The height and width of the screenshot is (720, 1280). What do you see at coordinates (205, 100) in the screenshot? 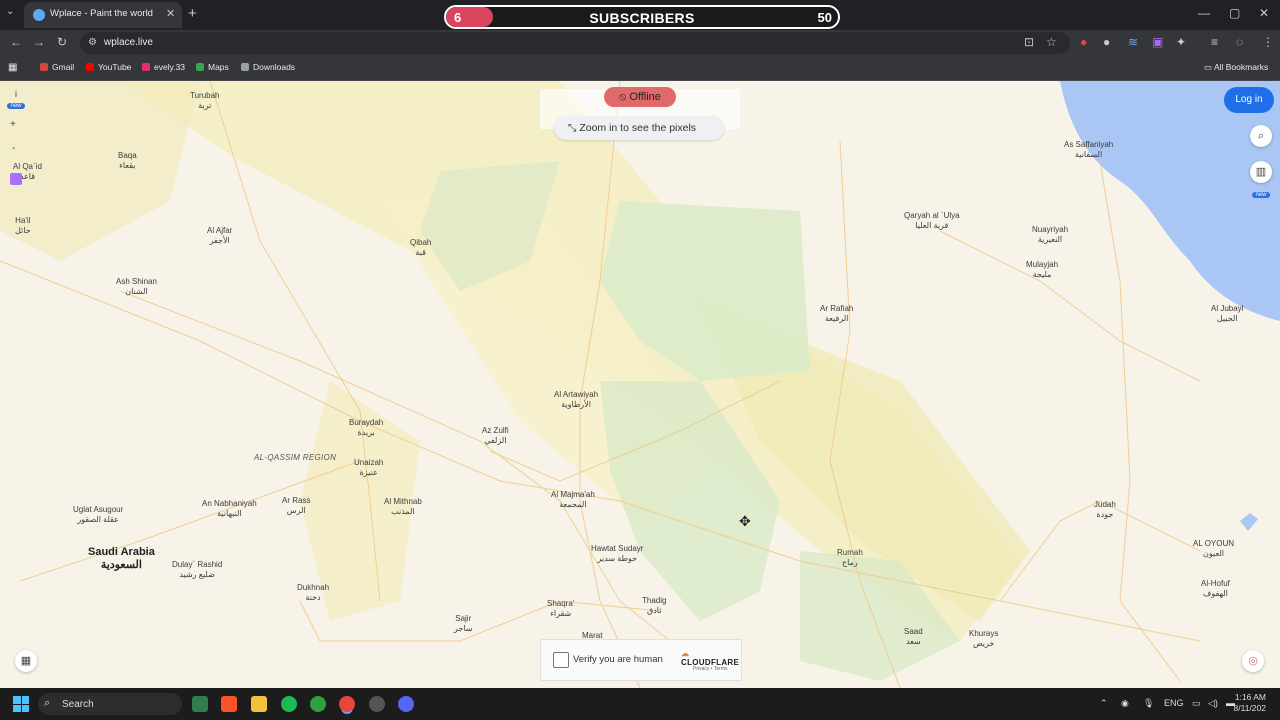
I see `place-label: Turubah تربة` at bounding box center [205, 100].